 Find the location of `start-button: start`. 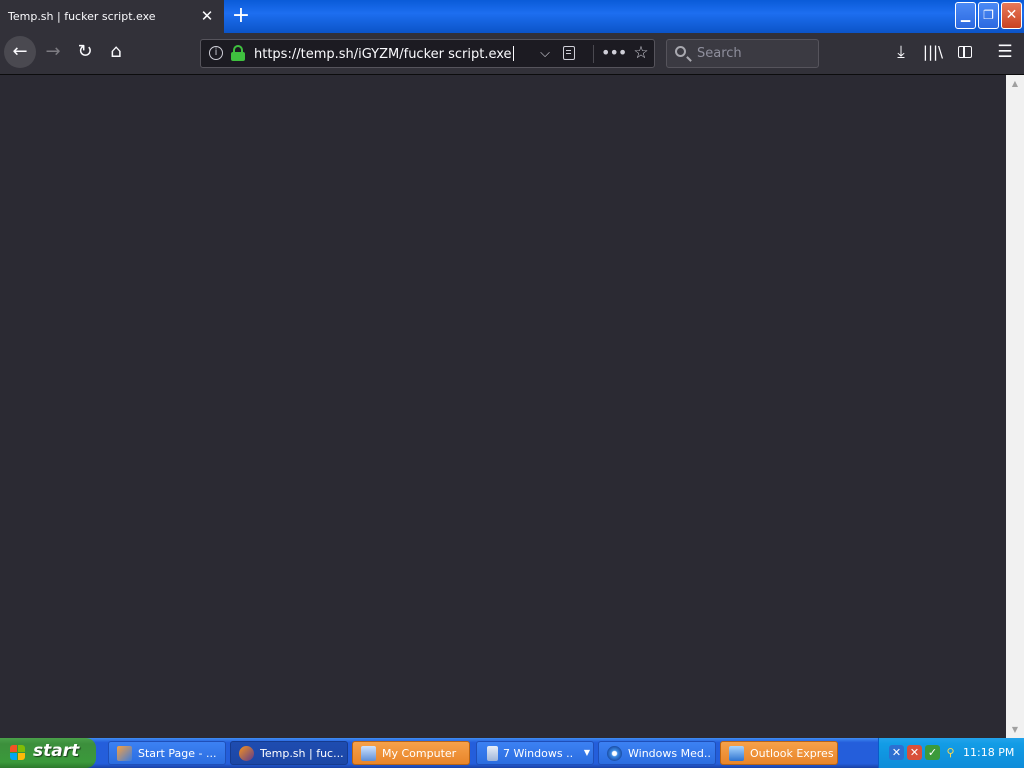

start-button: start is located at coordinates (48, 753).